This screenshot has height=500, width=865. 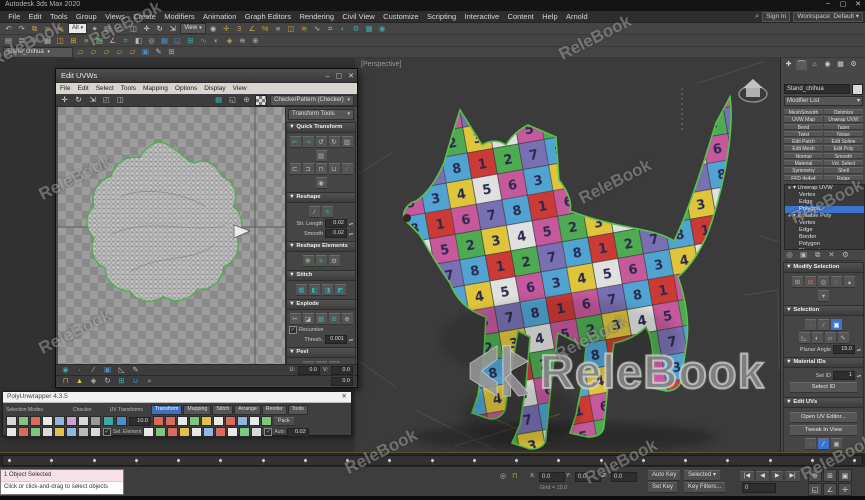 I want to click on auto-key-button: Auto Key, so click(x=664, y=475).